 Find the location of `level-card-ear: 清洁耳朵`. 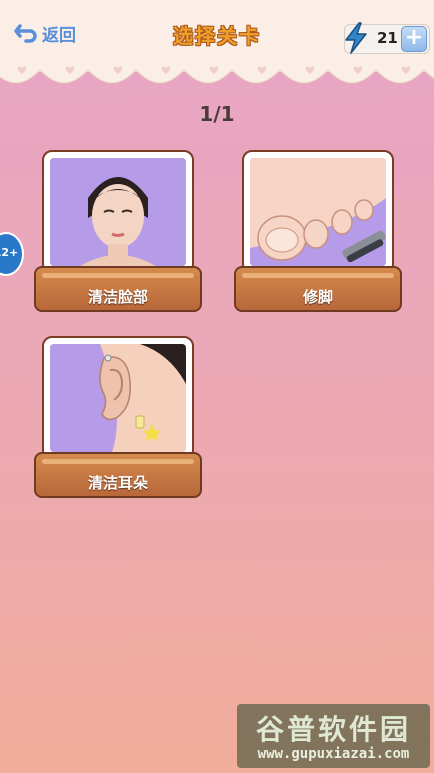

level-card-ear: 清洁耳朵 is located at coordinates (118, 421).